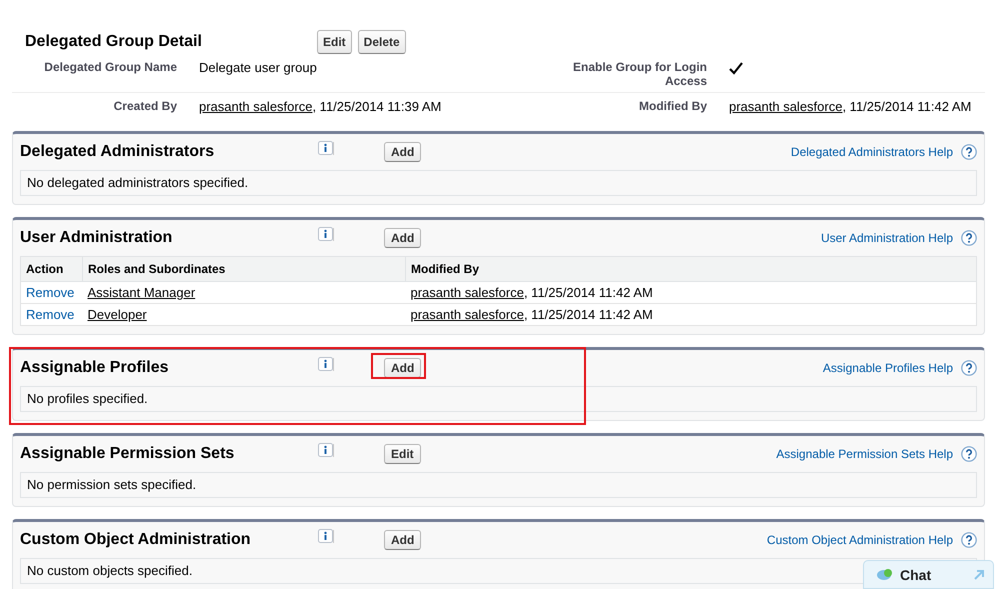 The width and height of the screenshot is (996, 589). Describe the element at coordinates (691, 269) in the screenshot. I see `column-header: Modified By` at that location.